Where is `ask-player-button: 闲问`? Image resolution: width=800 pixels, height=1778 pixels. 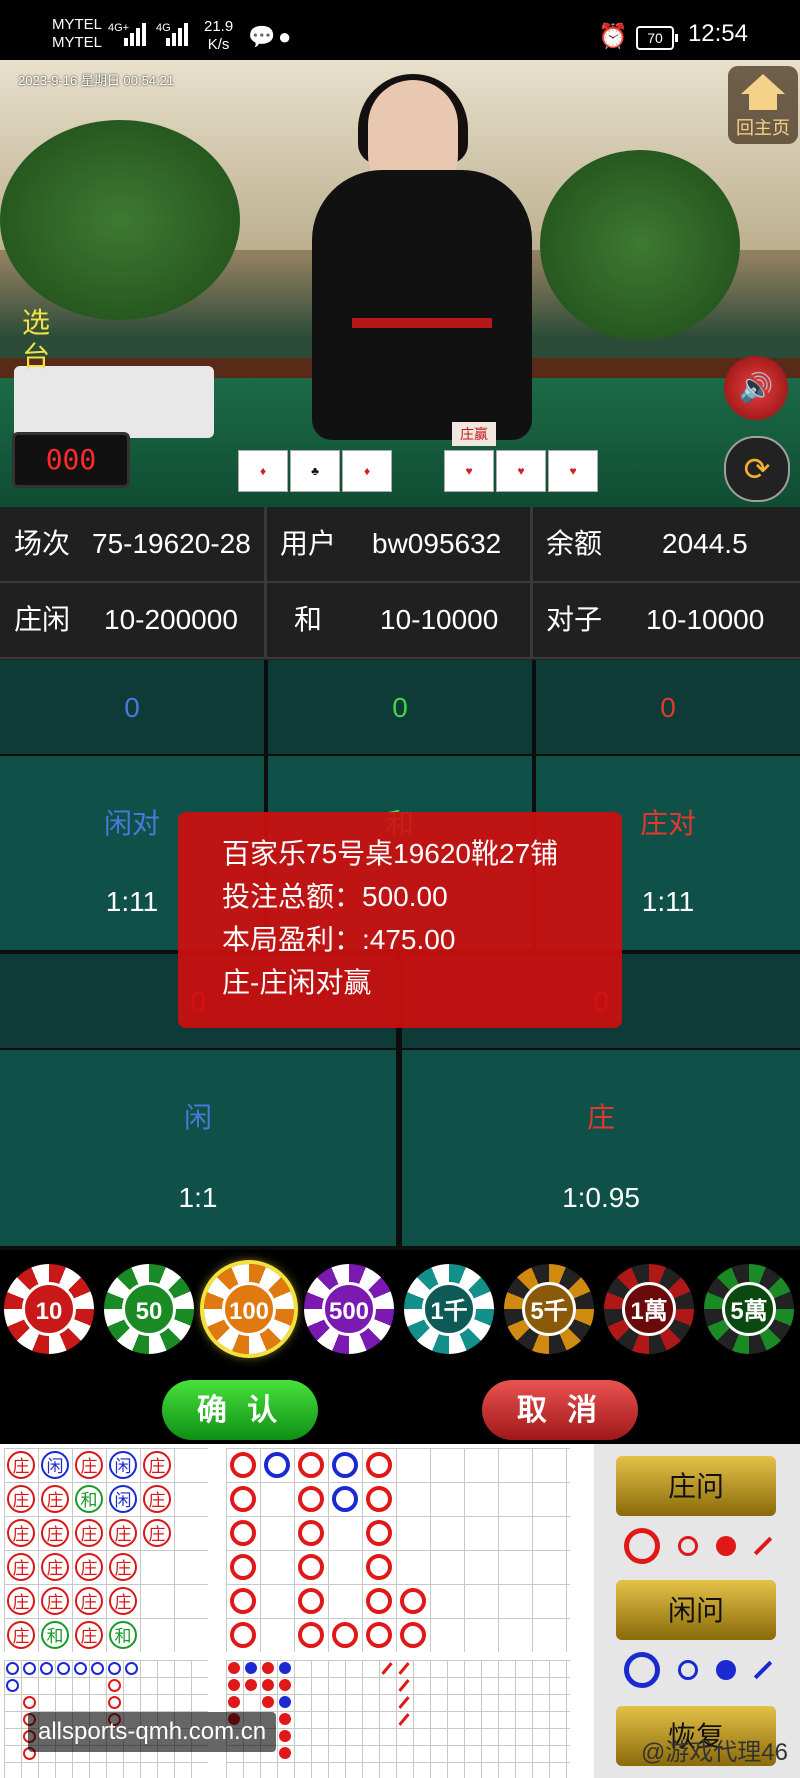 ask-player-button: 闲问 is located at coordinates (696, 1610).